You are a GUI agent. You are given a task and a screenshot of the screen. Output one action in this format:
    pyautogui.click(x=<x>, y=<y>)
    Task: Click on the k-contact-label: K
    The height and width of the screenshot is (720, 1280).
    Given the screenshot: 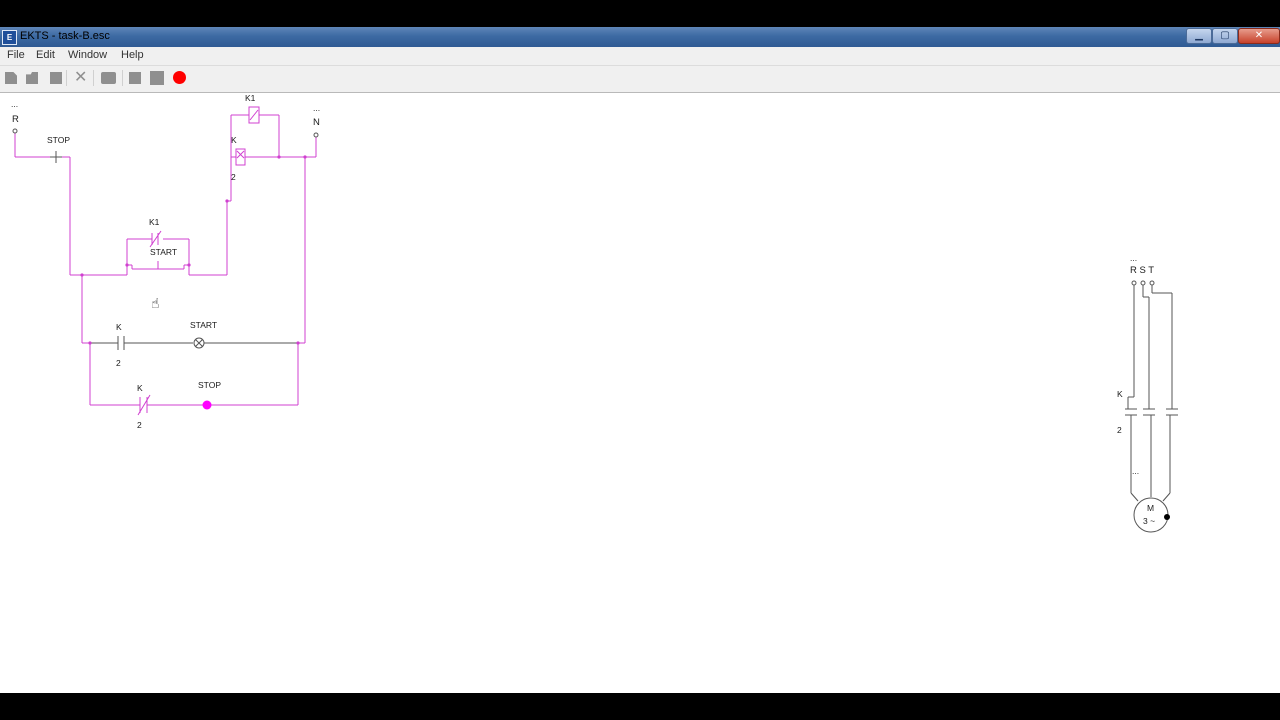 What is the action you would take?
    pyautogui.click(x=119, y=327)
    